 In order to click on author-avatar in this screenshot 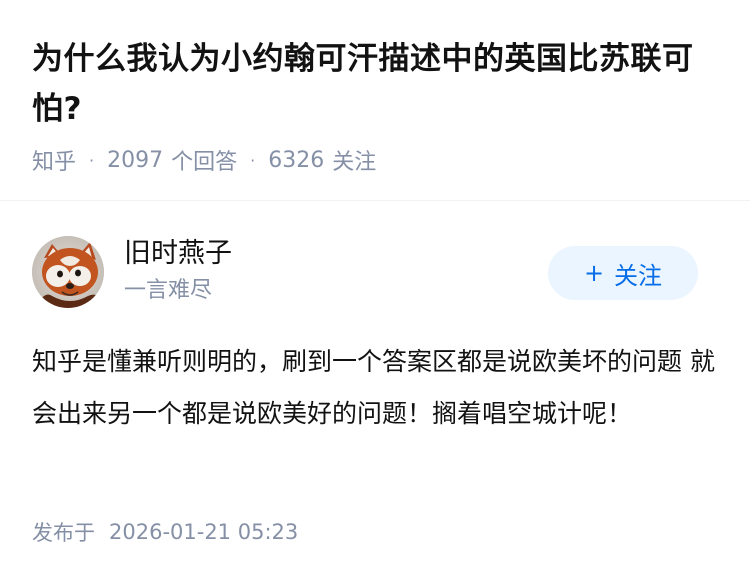, I will do `click(68, 272)`.